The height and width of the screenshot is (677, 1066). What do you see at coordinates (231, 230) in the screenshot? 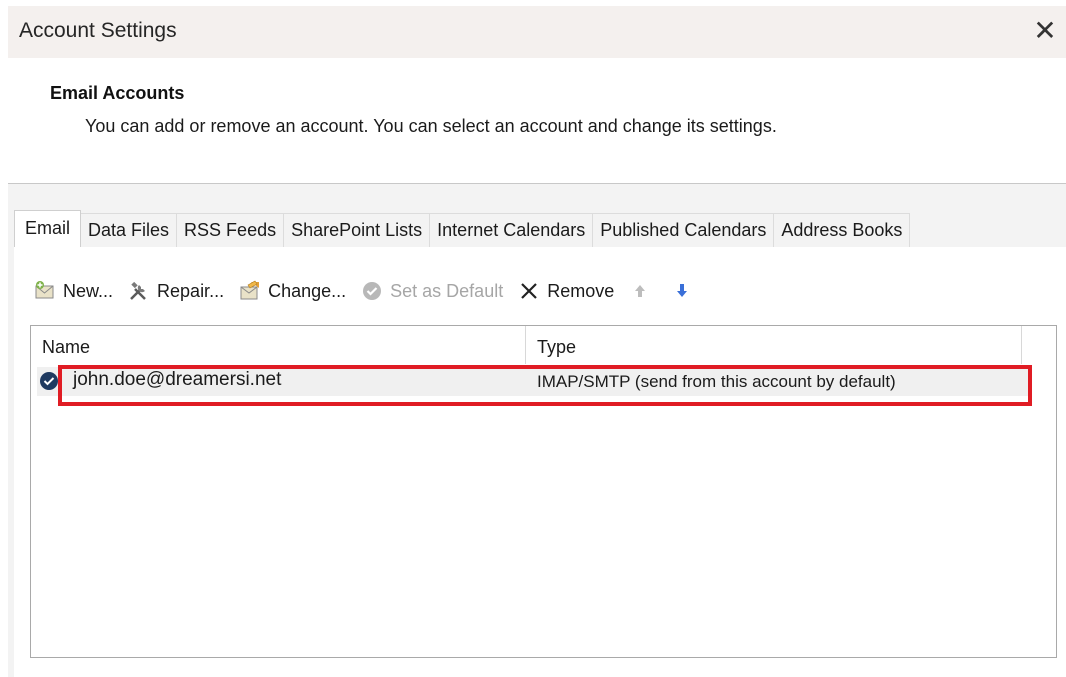
I see `tab-rss-feeds: RSS Feeds` at bounding box center [231, 230].